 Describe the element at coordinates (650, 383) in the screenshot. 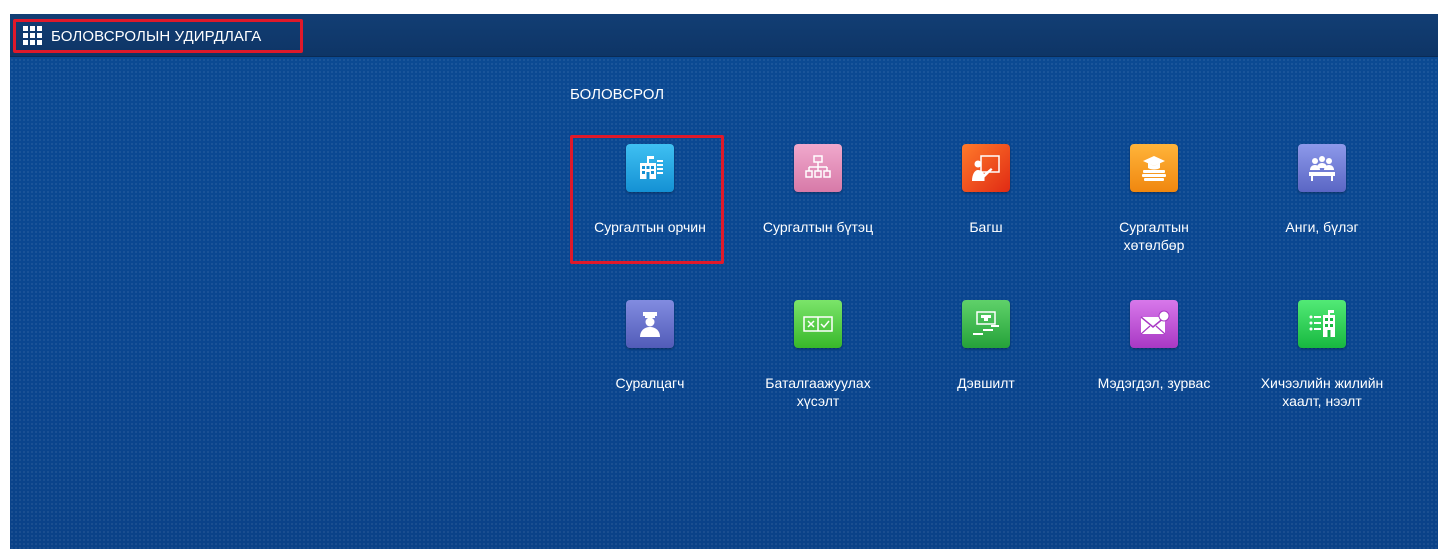

I see `tile-label: Суралцагч` at that location.